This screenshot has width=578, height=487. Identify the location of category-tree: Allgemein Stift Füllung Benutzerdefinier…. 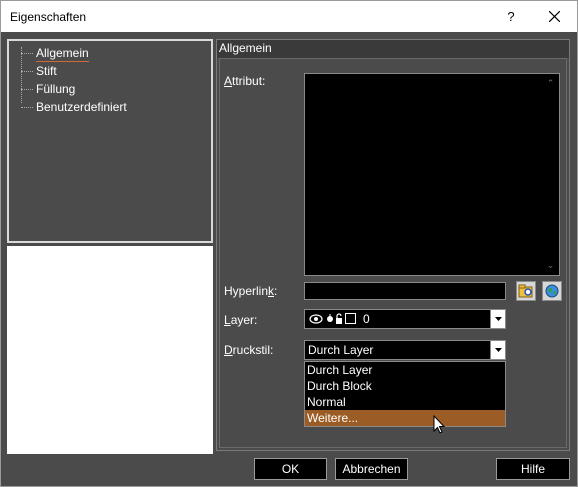
(110, 141).